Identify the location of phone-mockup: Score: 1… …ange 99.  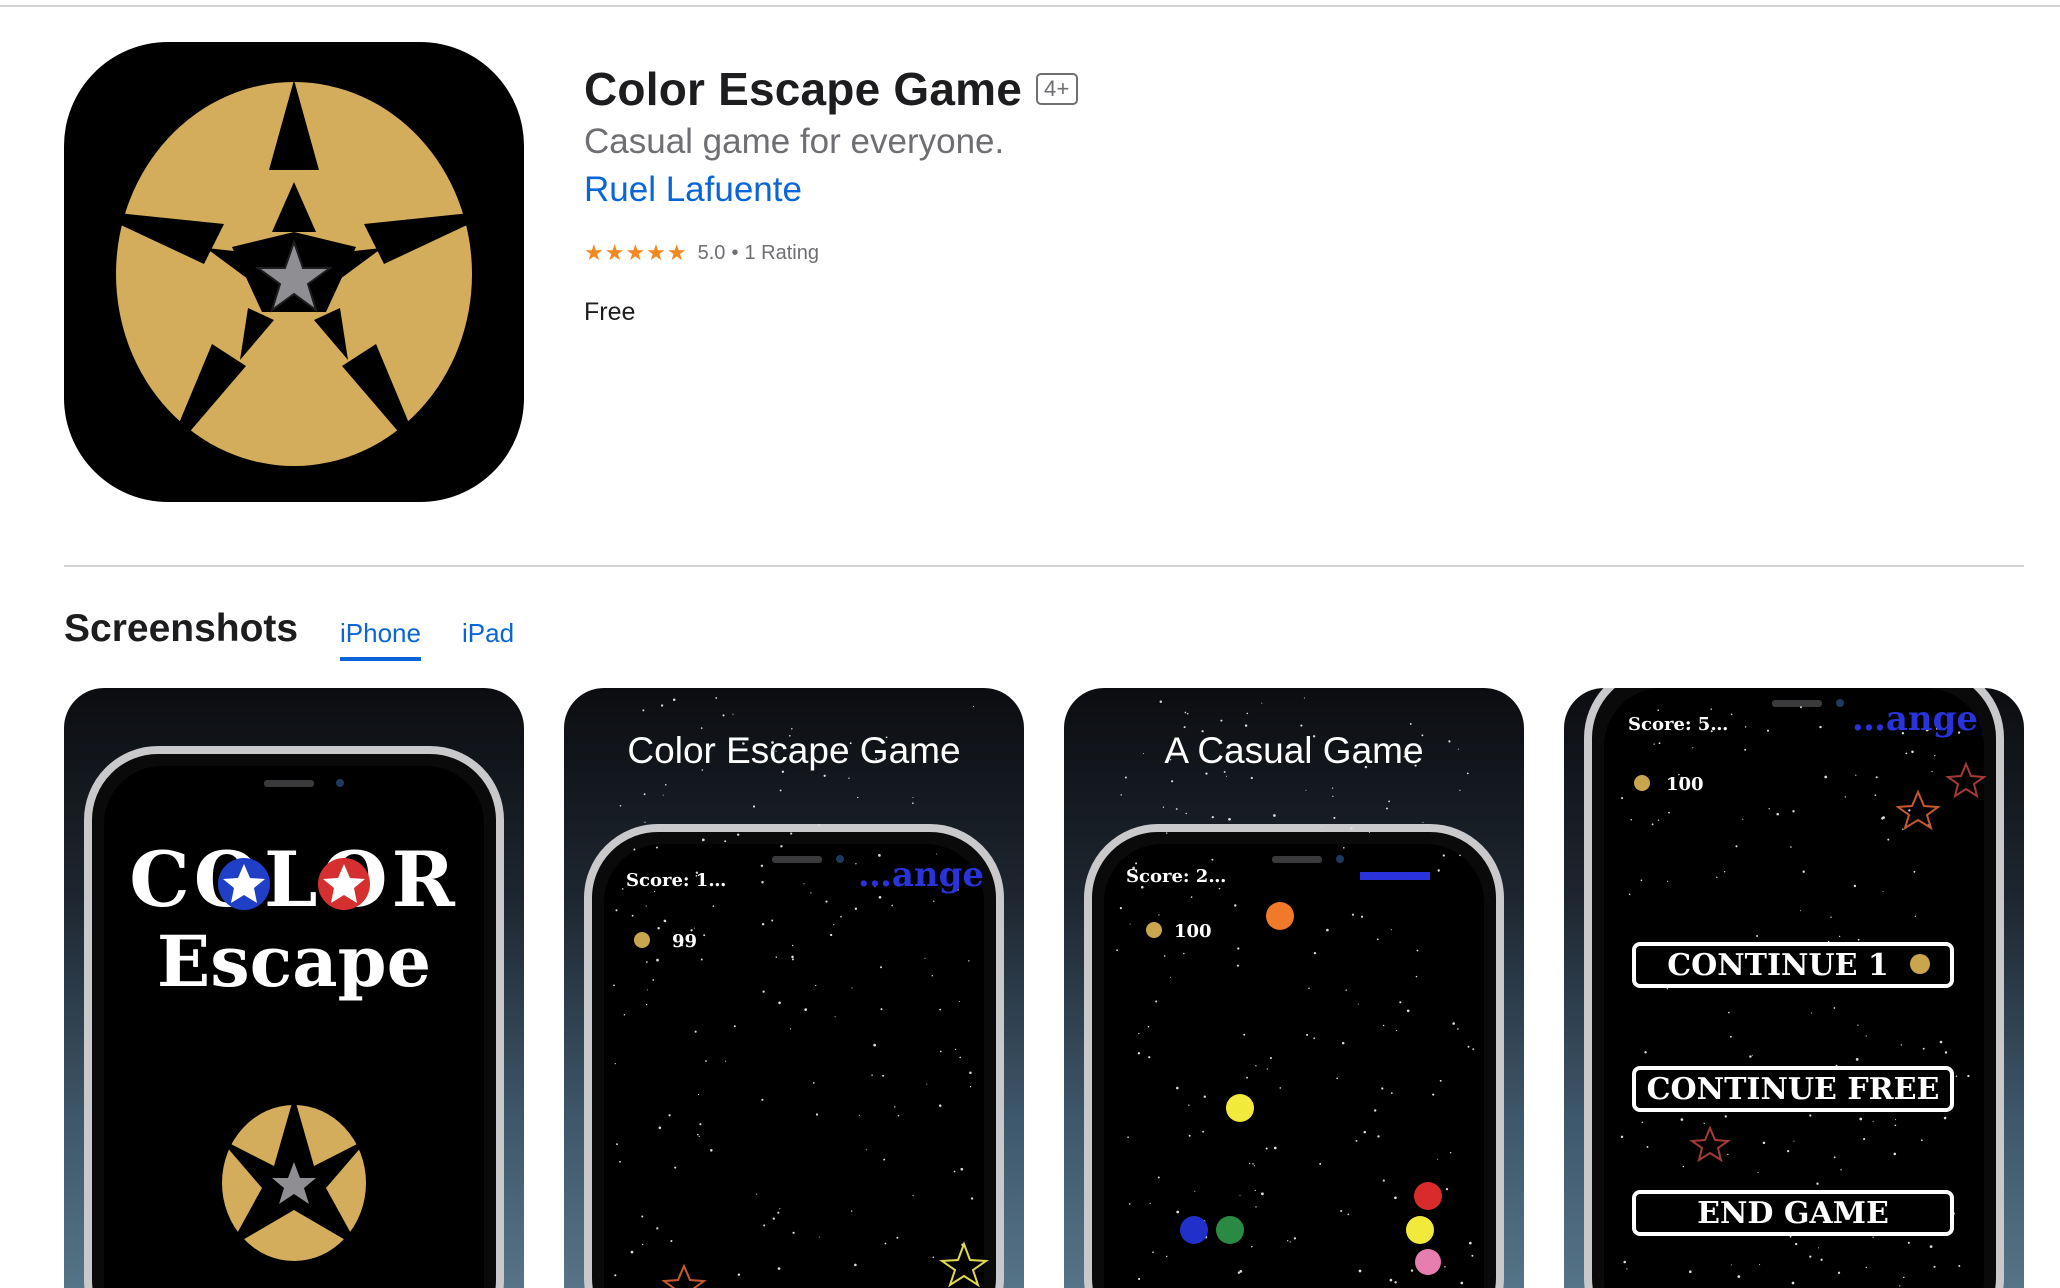
(794, 992).